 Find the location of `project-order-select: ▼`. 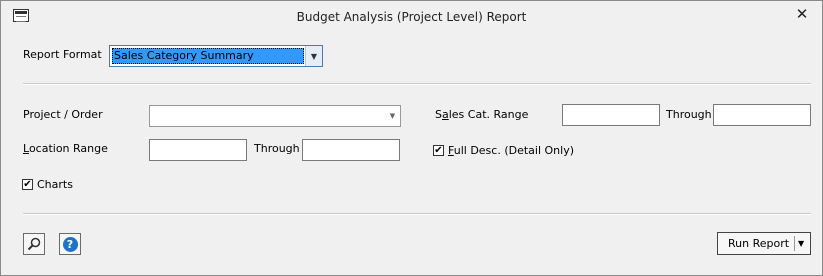

project-order-select: ▼ is located at coordinates (275, 116).